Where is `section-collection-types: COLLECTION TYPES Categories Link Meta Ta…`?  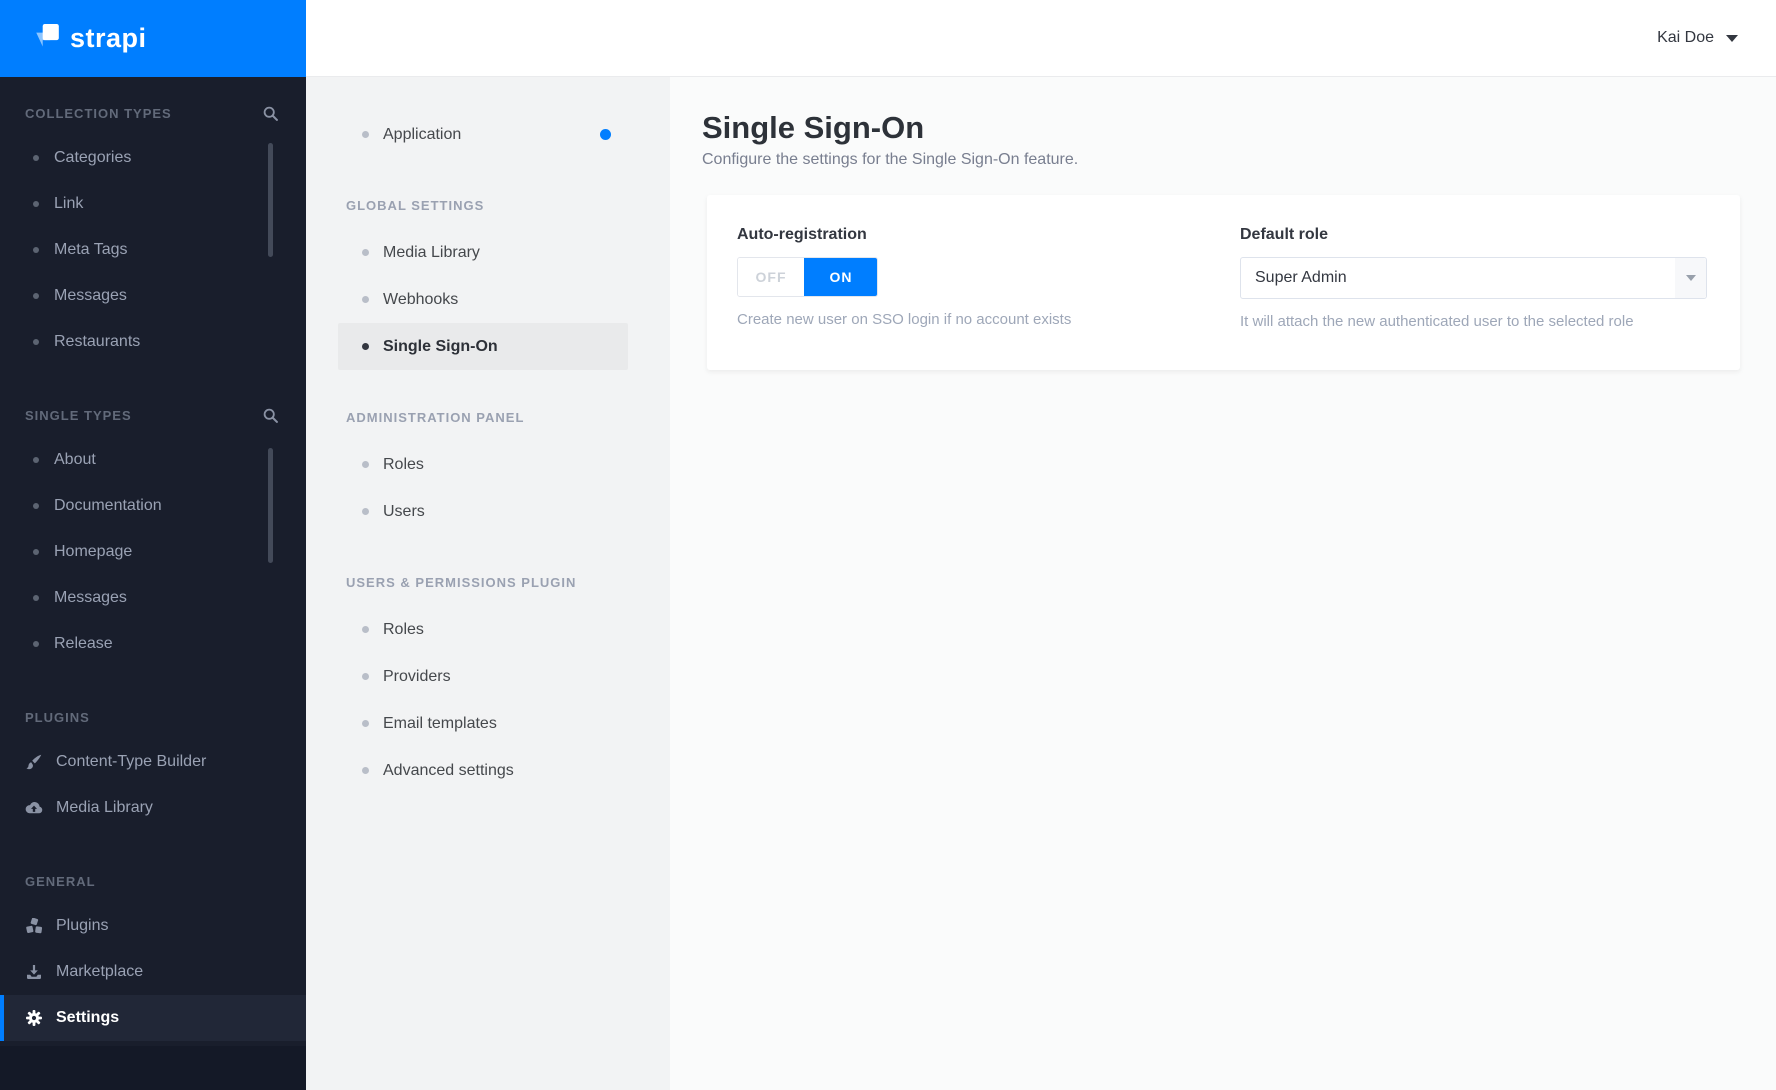 section-collection-types: COLLECTION TYPES Categories Link Meta Ta… is located at coordinates (153, 234).